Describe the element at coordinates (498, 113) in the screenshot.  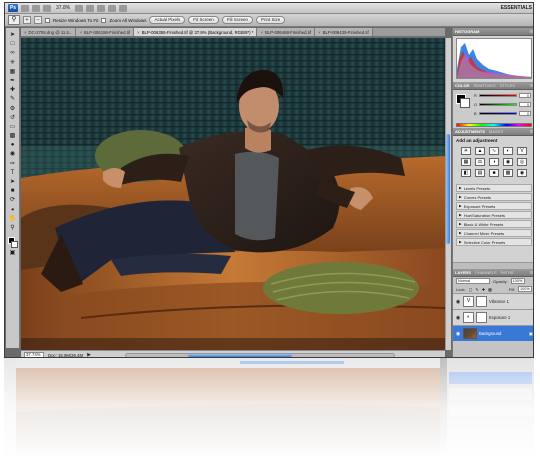
I see `blue-slider` at that location.